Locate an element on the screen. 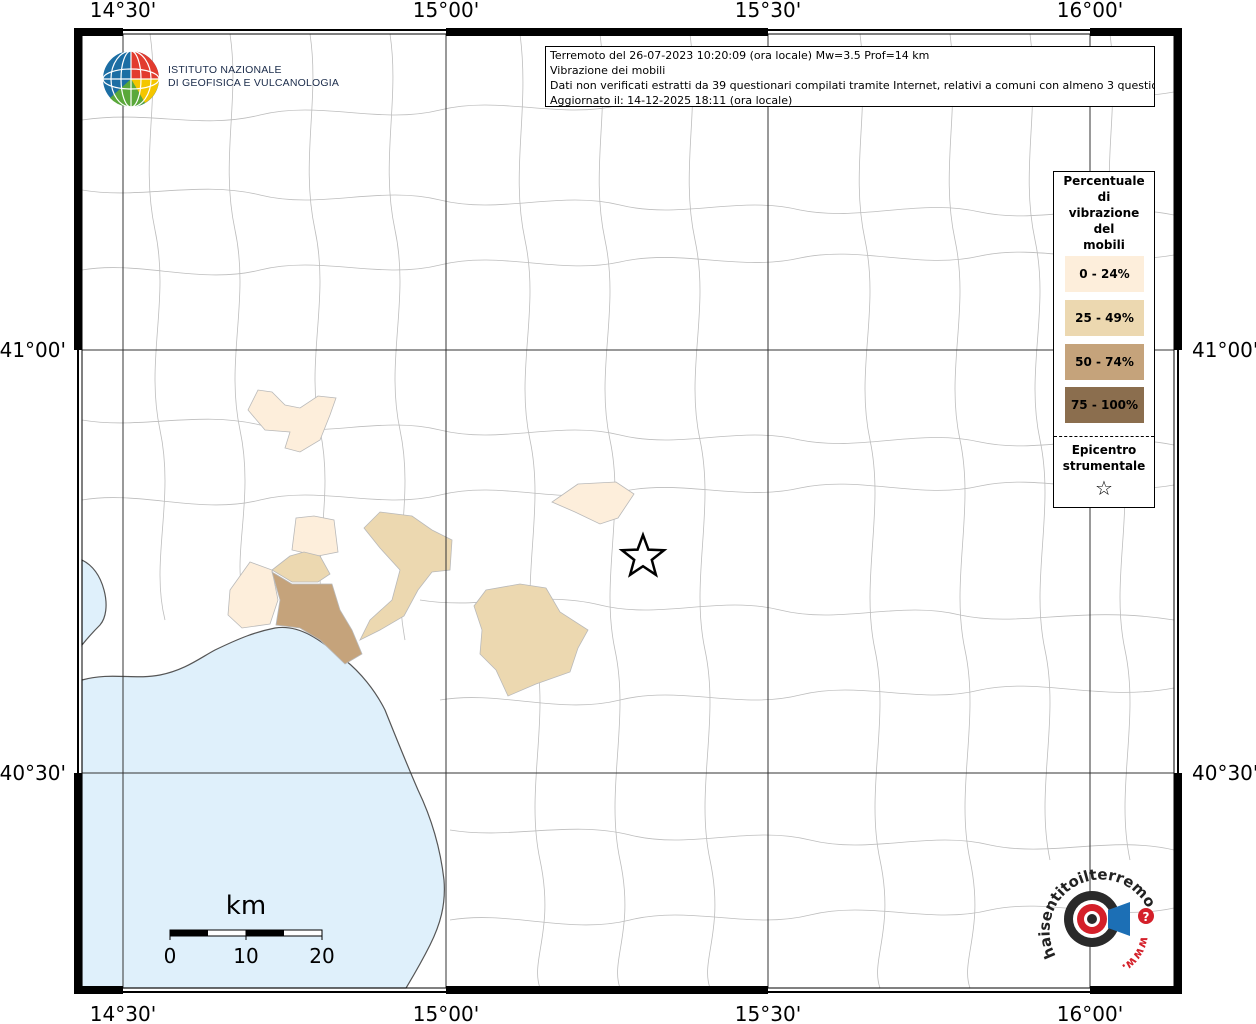 The width and height of the screenshot is (1256, 1024). legend-item-label: 75 - 100% is located at coordinates (1104, 405).